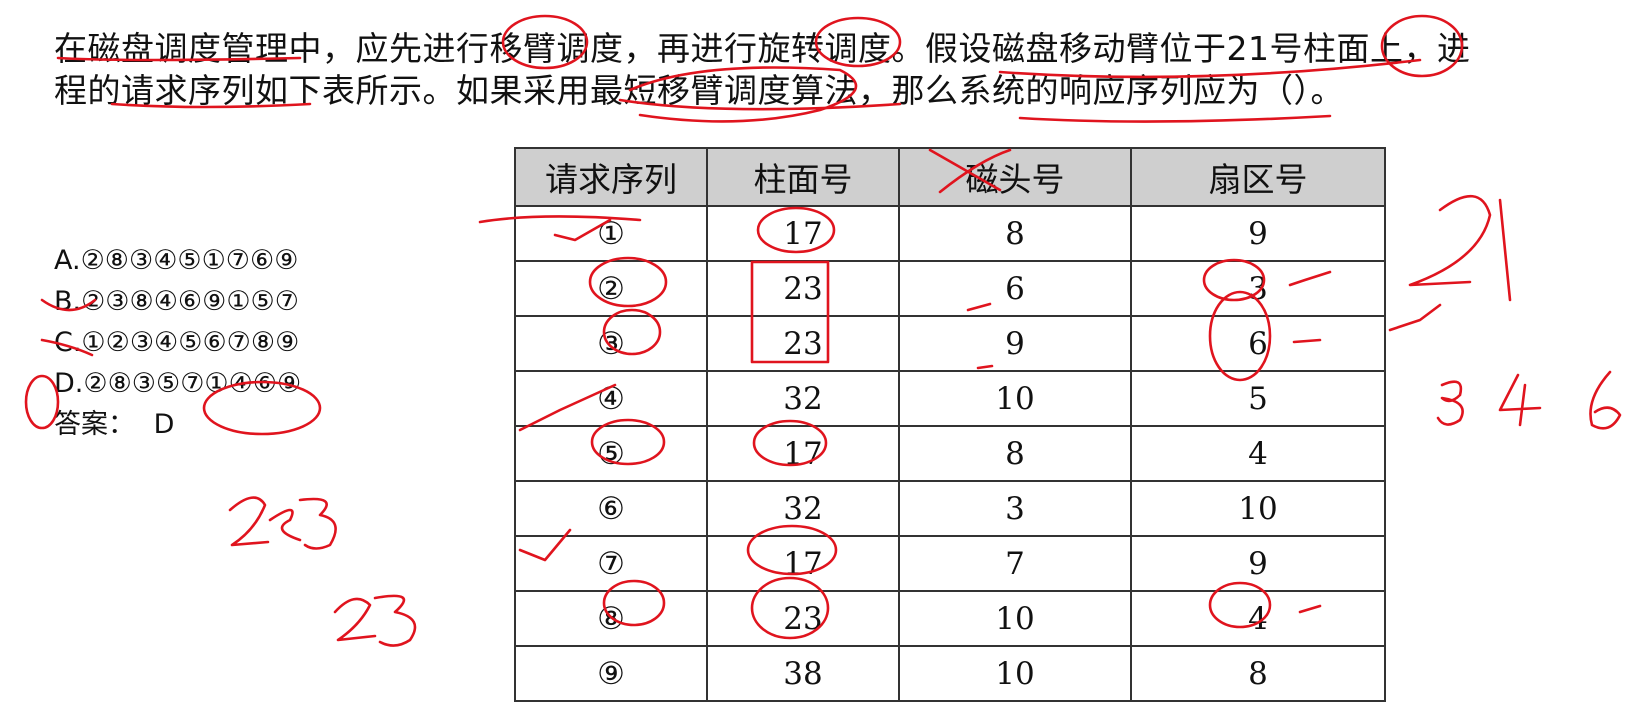  What do you see at coordinates (611, 563) in the screenshot?
I see `cell-seq: ⑦` at bounding box center [611, 563].